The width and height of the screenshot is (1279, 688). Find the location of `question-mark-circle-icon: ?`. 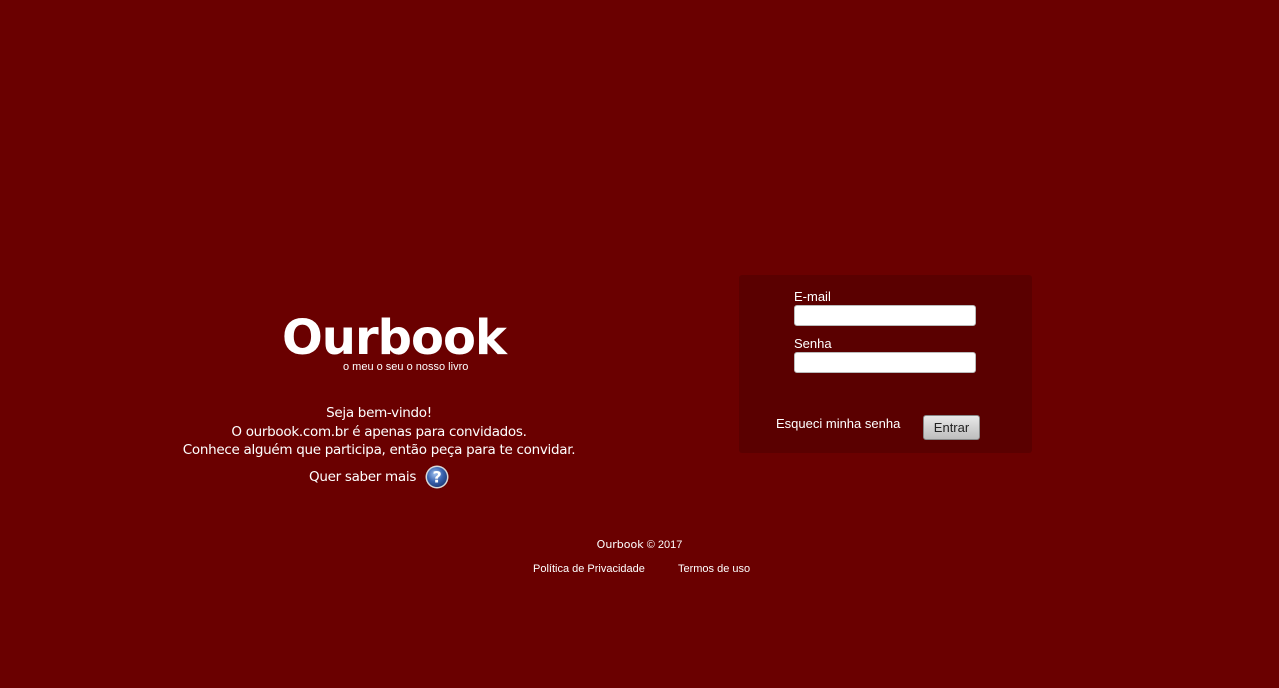

question-mark-circle-icon: ? is located at coordinates (437, 477).